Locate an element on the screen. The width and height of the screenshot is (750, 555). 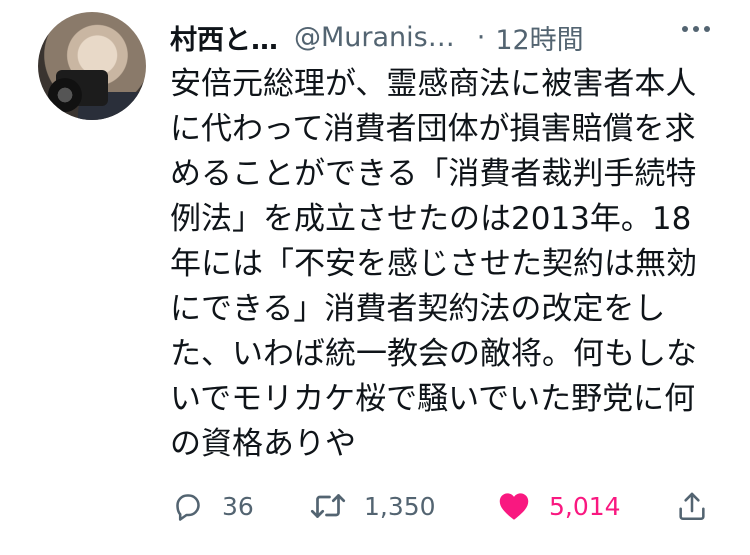
tweet-text-line: た、いわば統一教会の敵将。何もしな is located at coordinates (433, 354).